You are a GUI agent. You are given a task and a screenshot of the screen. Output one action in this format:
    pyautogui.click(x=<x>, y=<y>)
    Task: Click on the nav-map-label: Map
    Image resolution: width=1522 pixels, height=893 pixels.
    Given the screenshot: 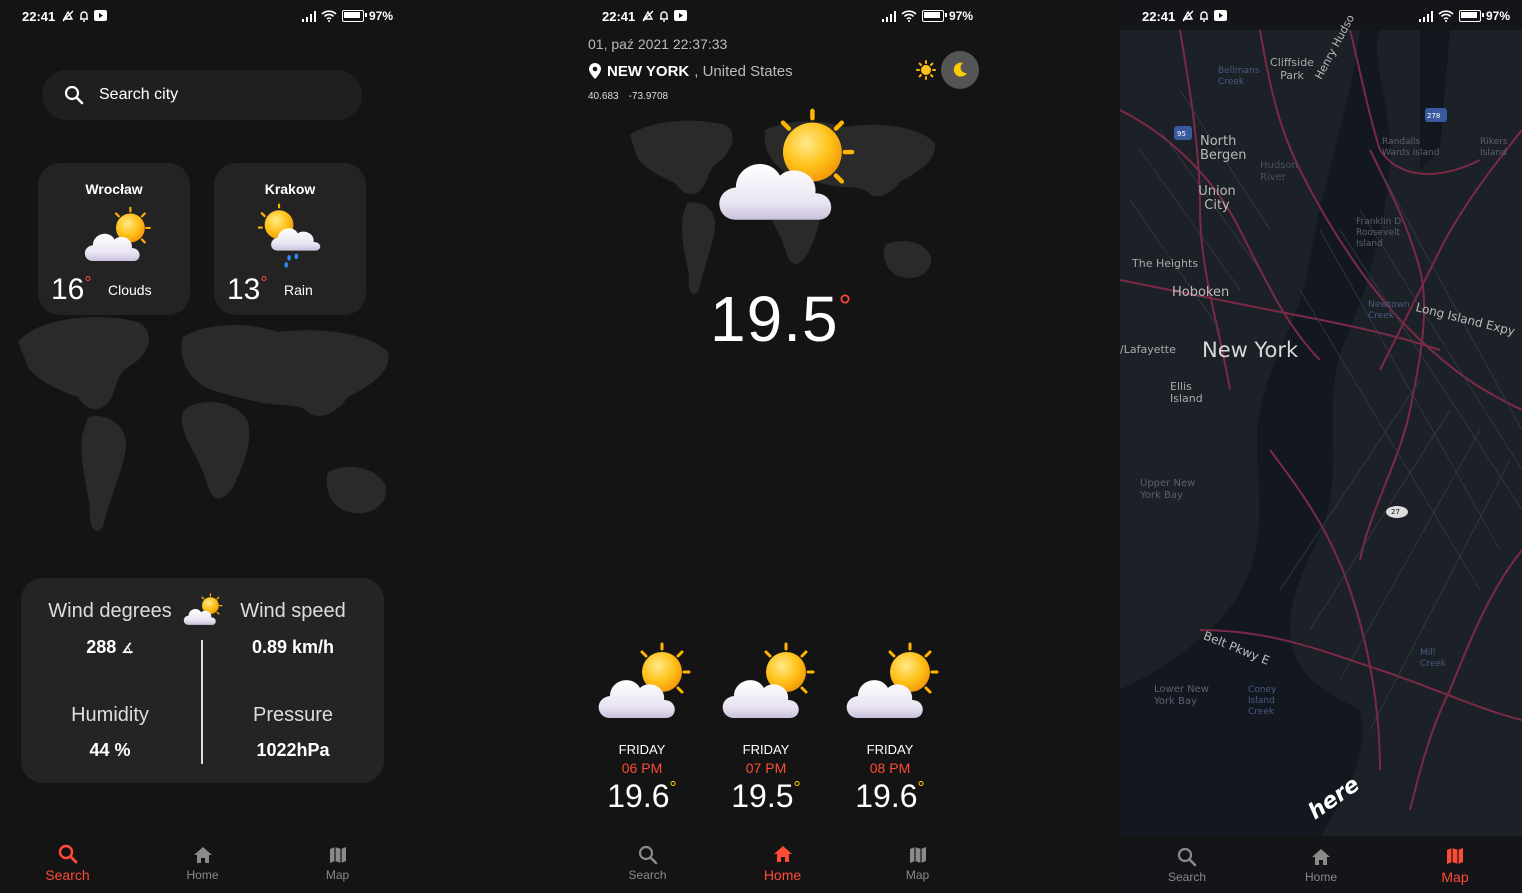 What is the action you would take?
    pyautogui.click(x=1455, y=877)
    